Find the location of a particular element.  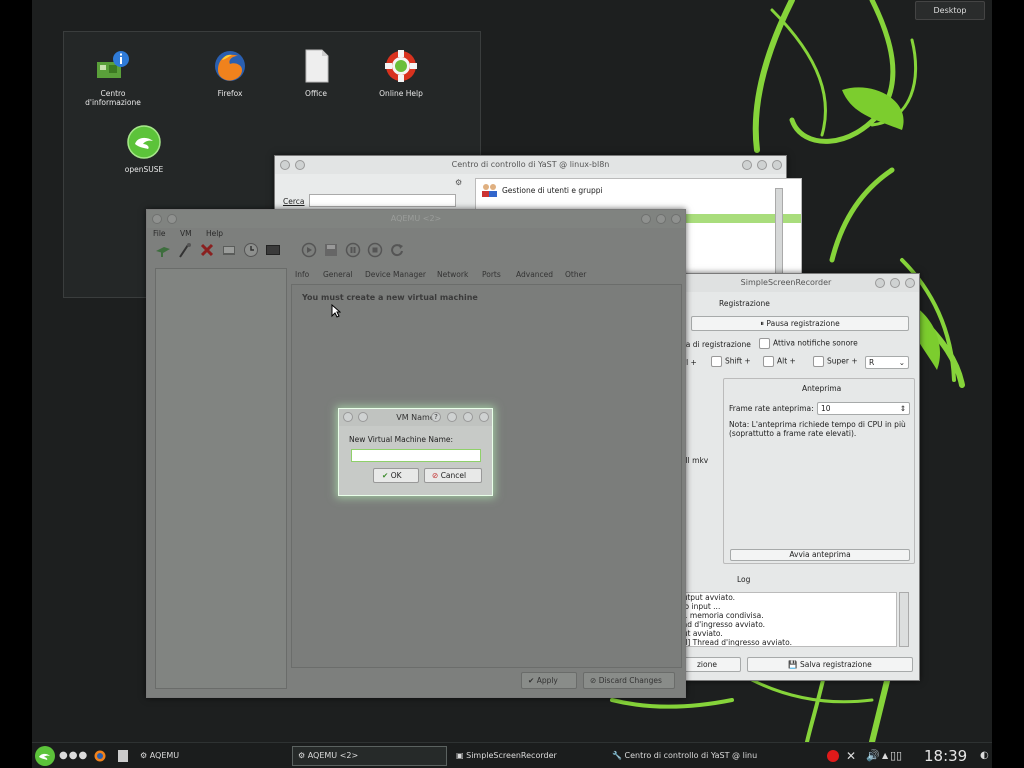

desktop-icon-office: Office is located at coordinates (316, 73).